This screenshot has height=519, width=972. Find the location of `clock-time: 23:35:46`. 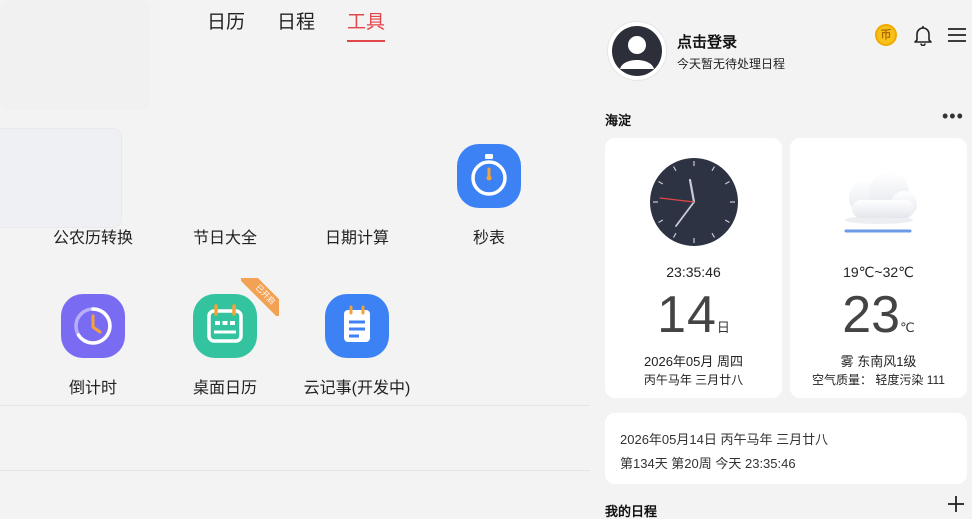

clock-time: 23:35:46 is located at coordinates (693, 272).